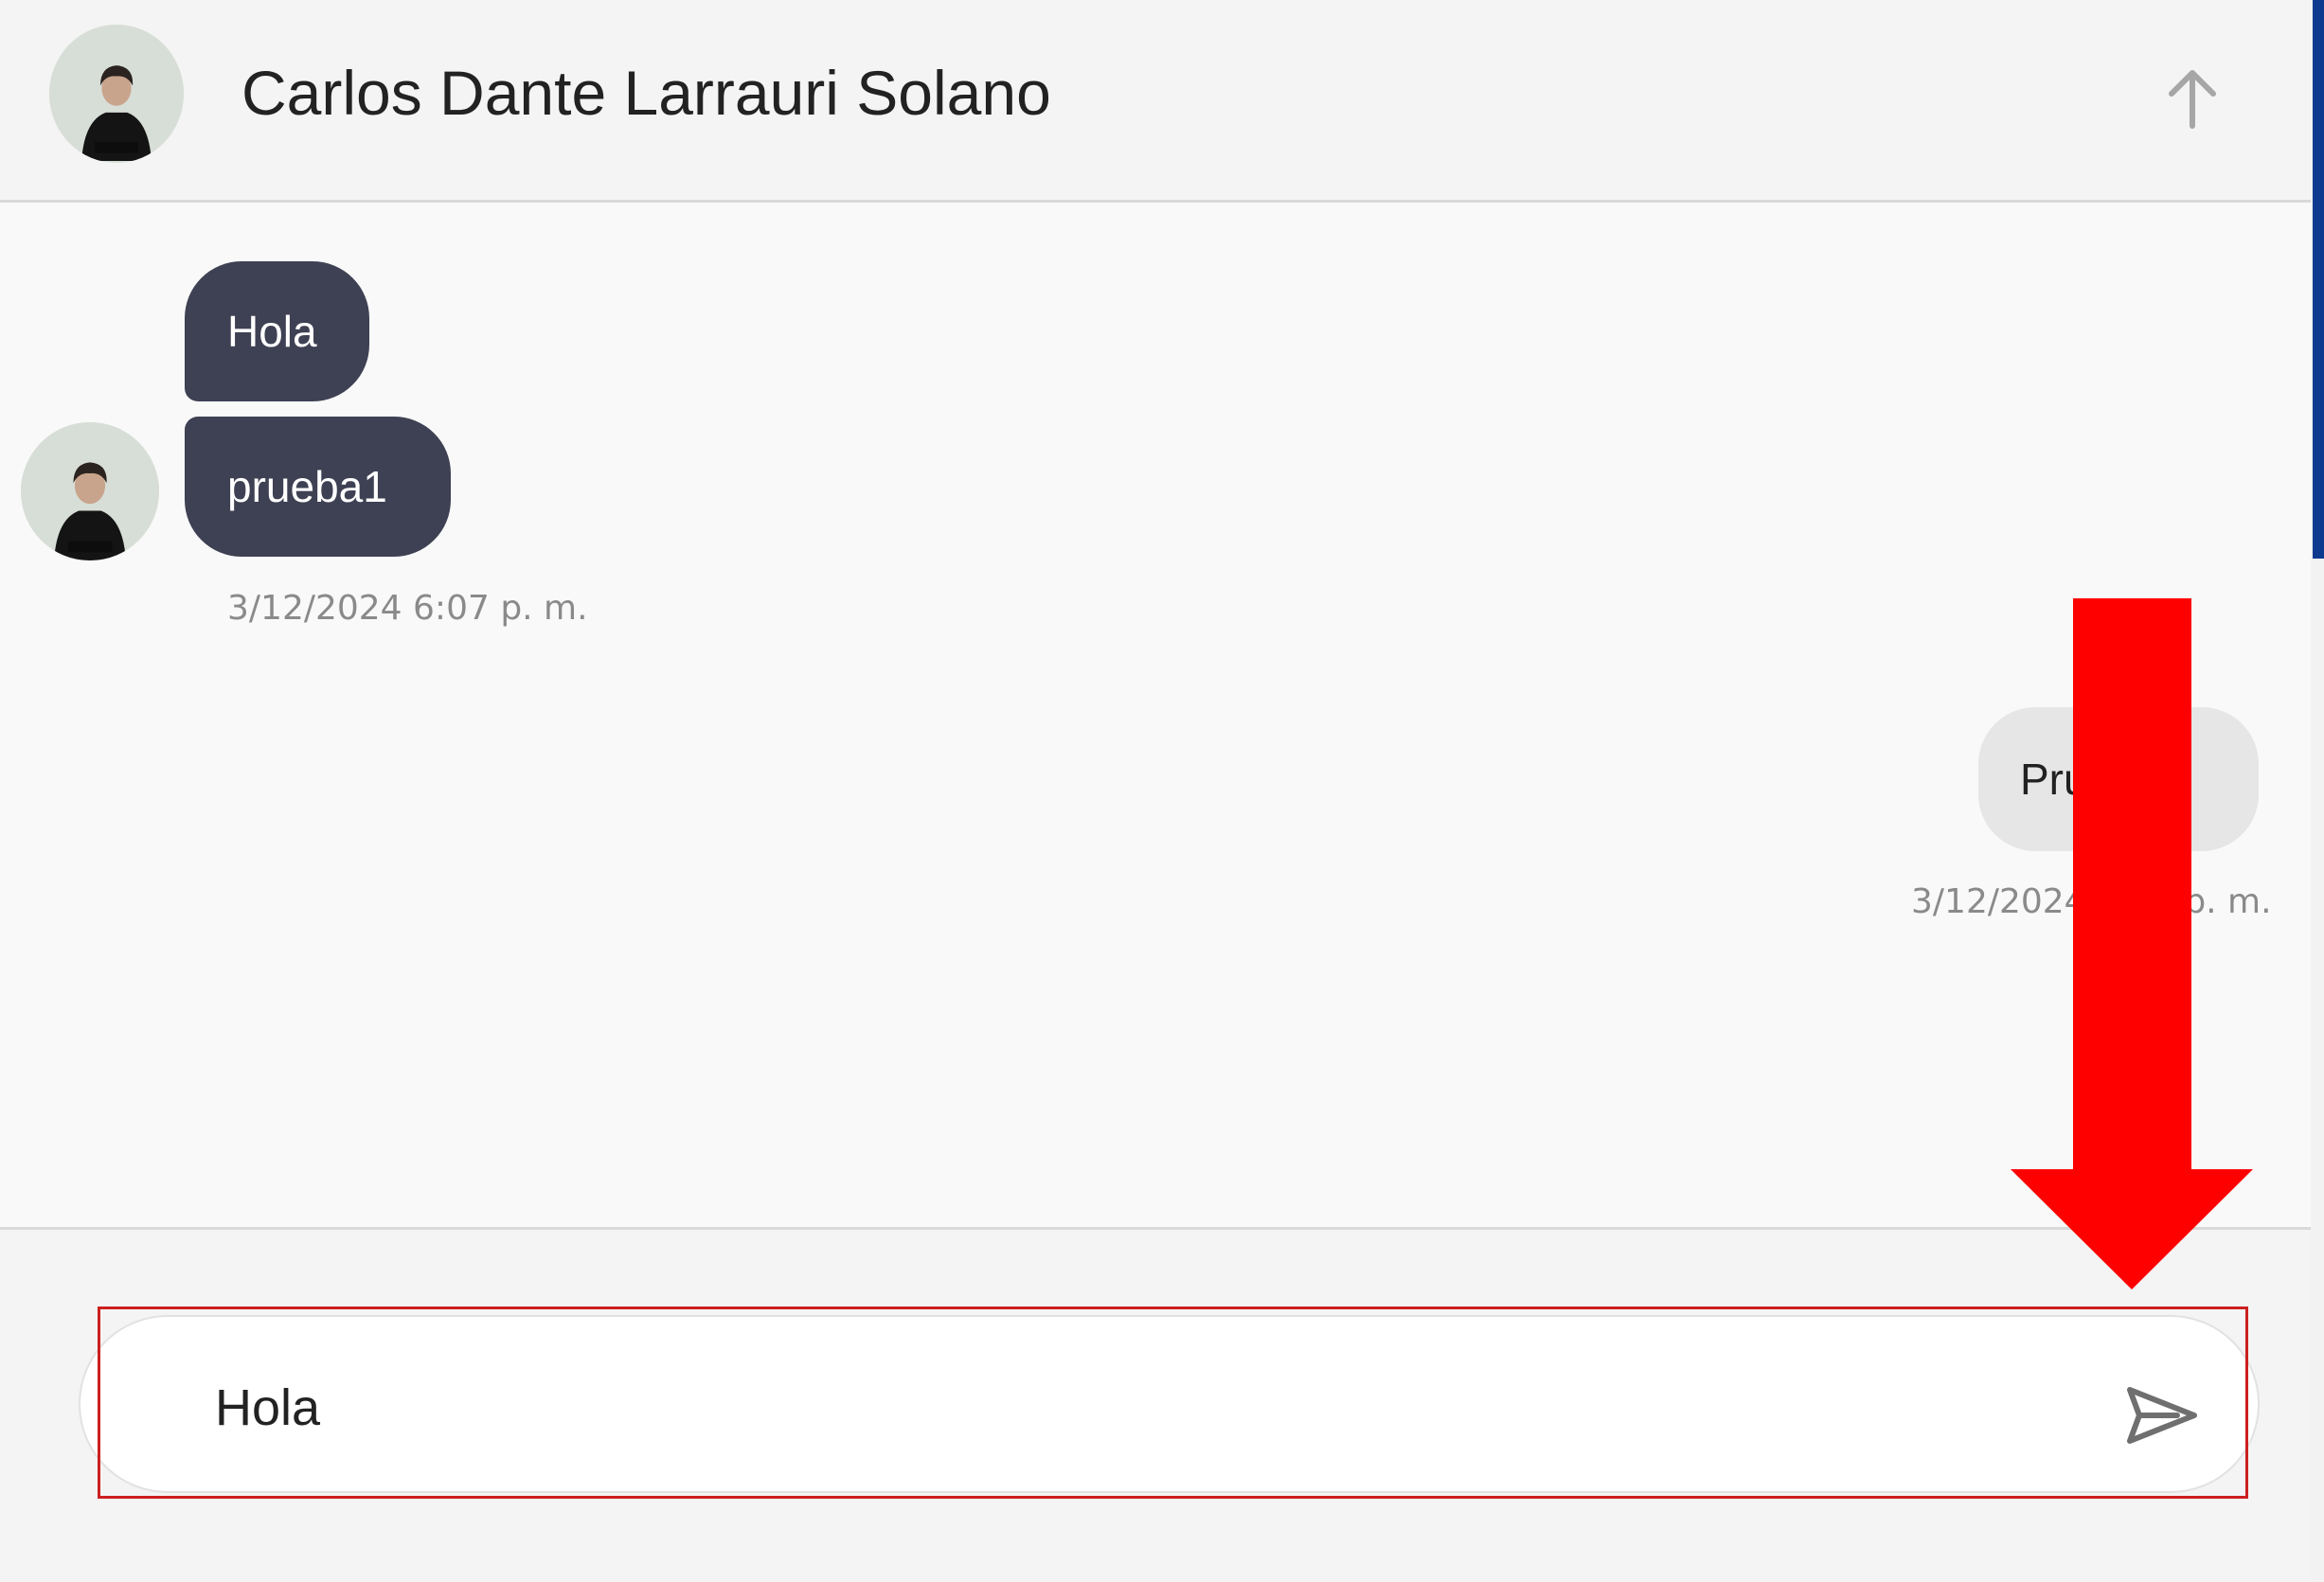  What do you see at coordinates (1153, 1408) in the screenshot?
I see `message-input` at bounding box center [1153, 1408].